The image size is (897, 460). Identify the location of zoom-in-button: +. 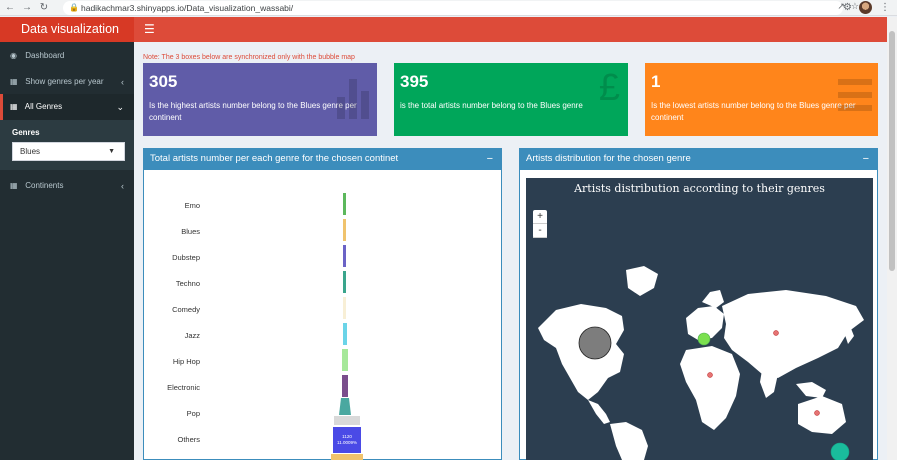
(540, 217).